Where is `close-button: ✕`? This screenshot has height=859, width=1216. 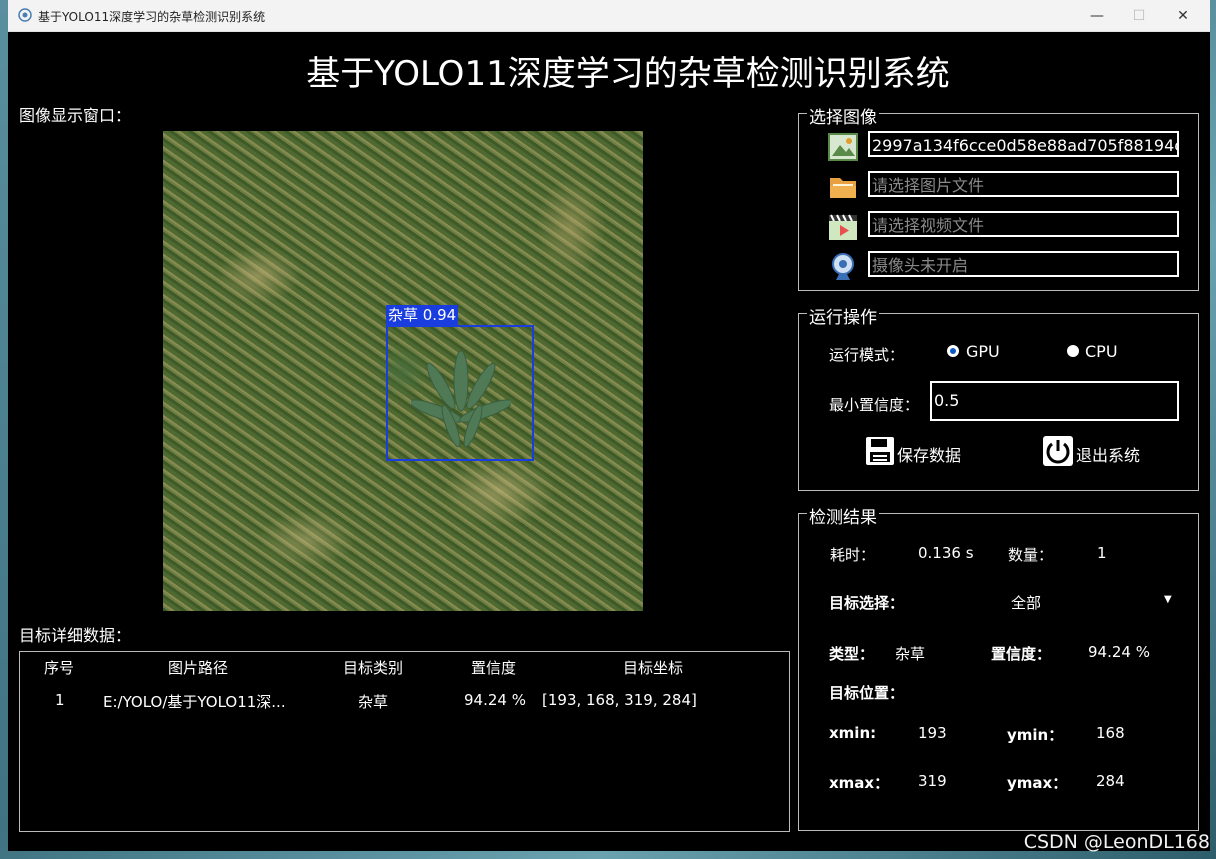
close-button: ✕ is located at coordinates (1183, 15).